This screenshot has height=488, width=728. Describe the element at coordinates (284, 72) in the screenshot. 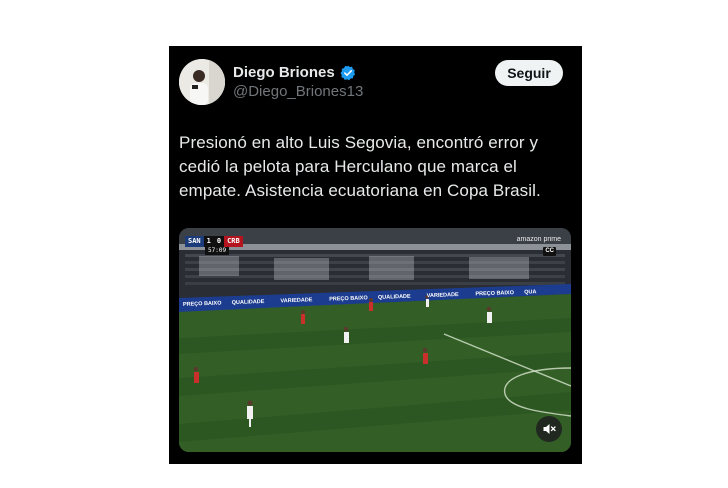

I see `author-name: Diego Briones` at that location.